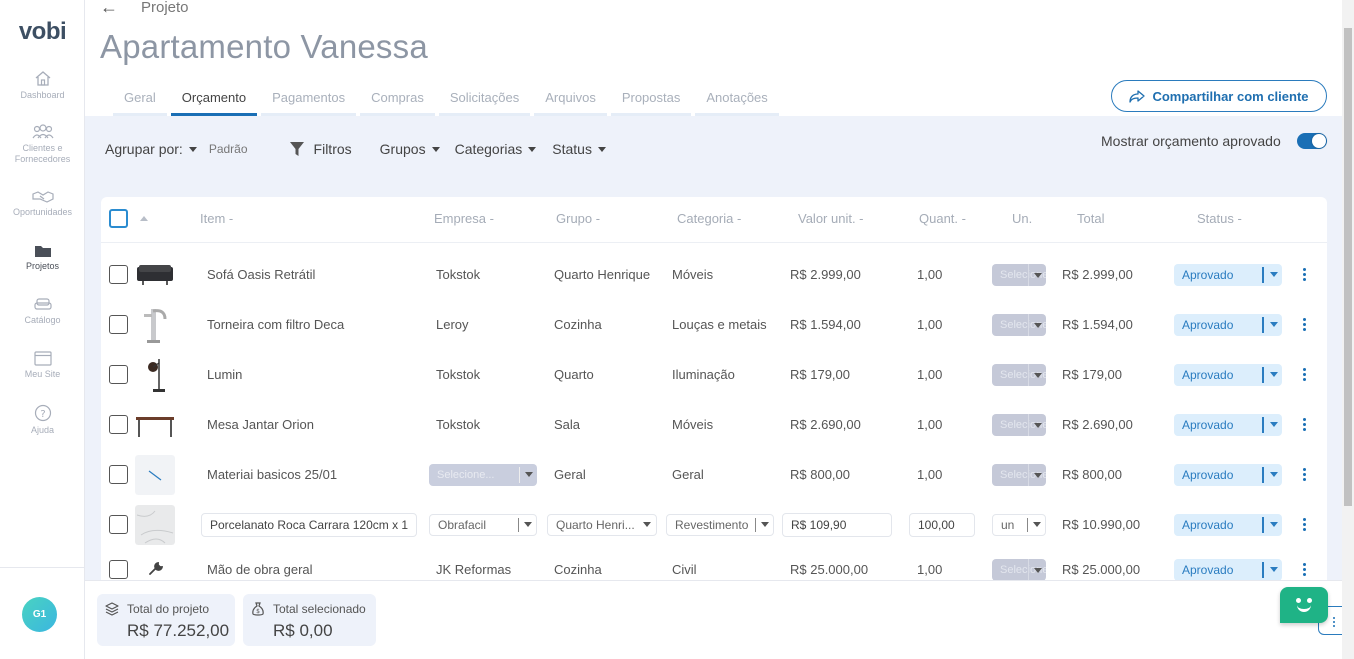 The height and width of the screenshot is (659, 1354). What do you see at coordinates (1312, 141) in the screenshot?
I see `approved-toggle` at bounding box center [1312, 141].